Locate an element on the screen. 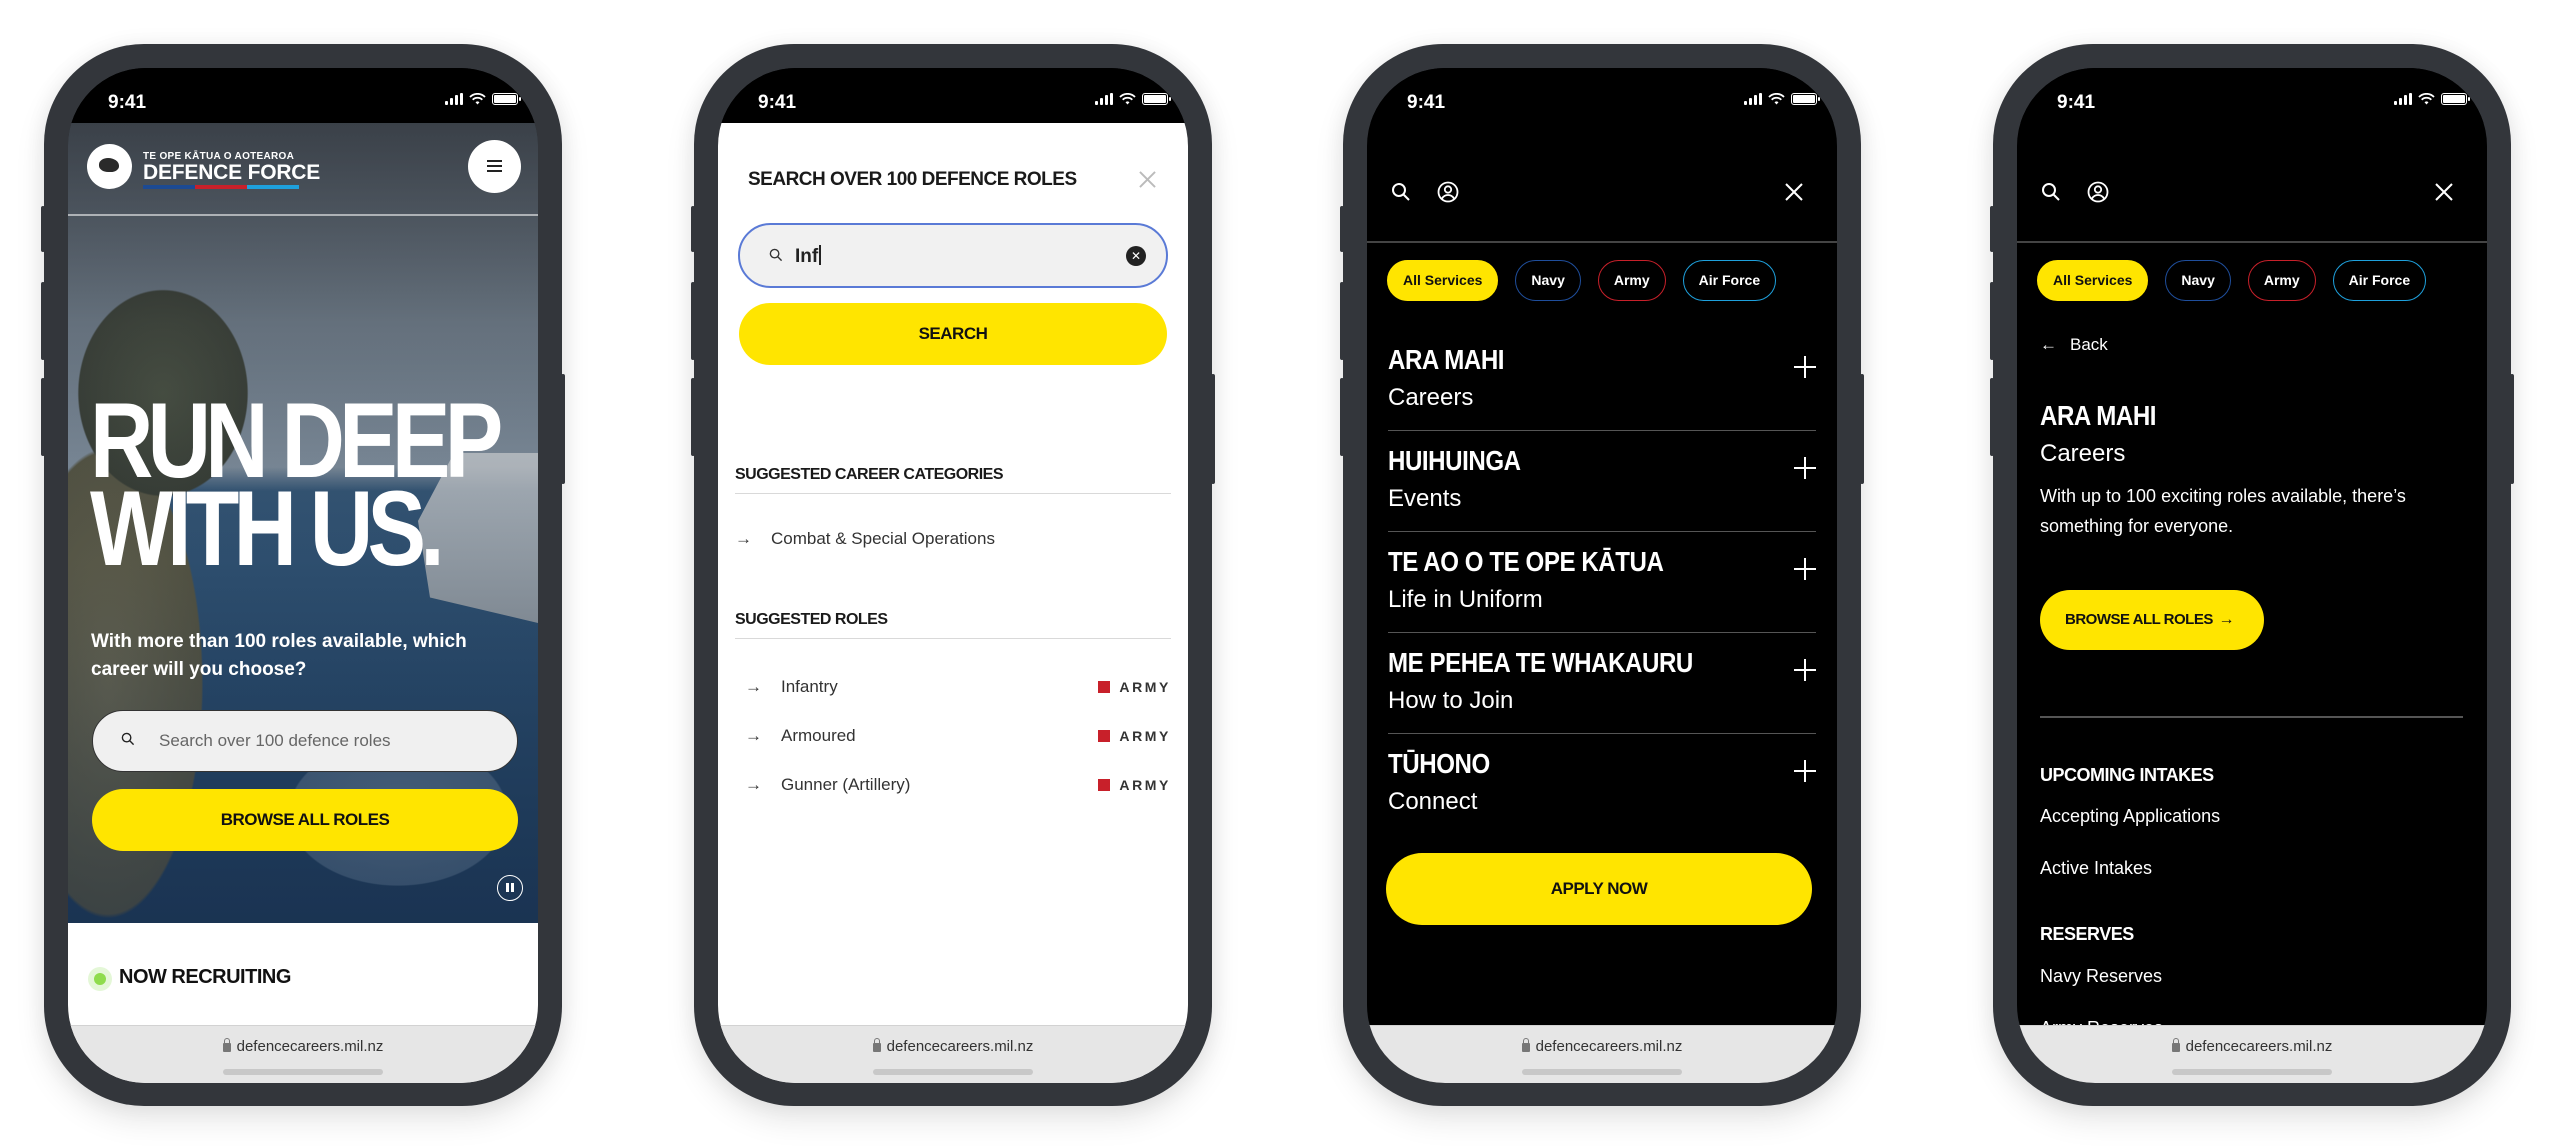  link-active-intakes: Active Intakes is located at coordinates (2096, 868).